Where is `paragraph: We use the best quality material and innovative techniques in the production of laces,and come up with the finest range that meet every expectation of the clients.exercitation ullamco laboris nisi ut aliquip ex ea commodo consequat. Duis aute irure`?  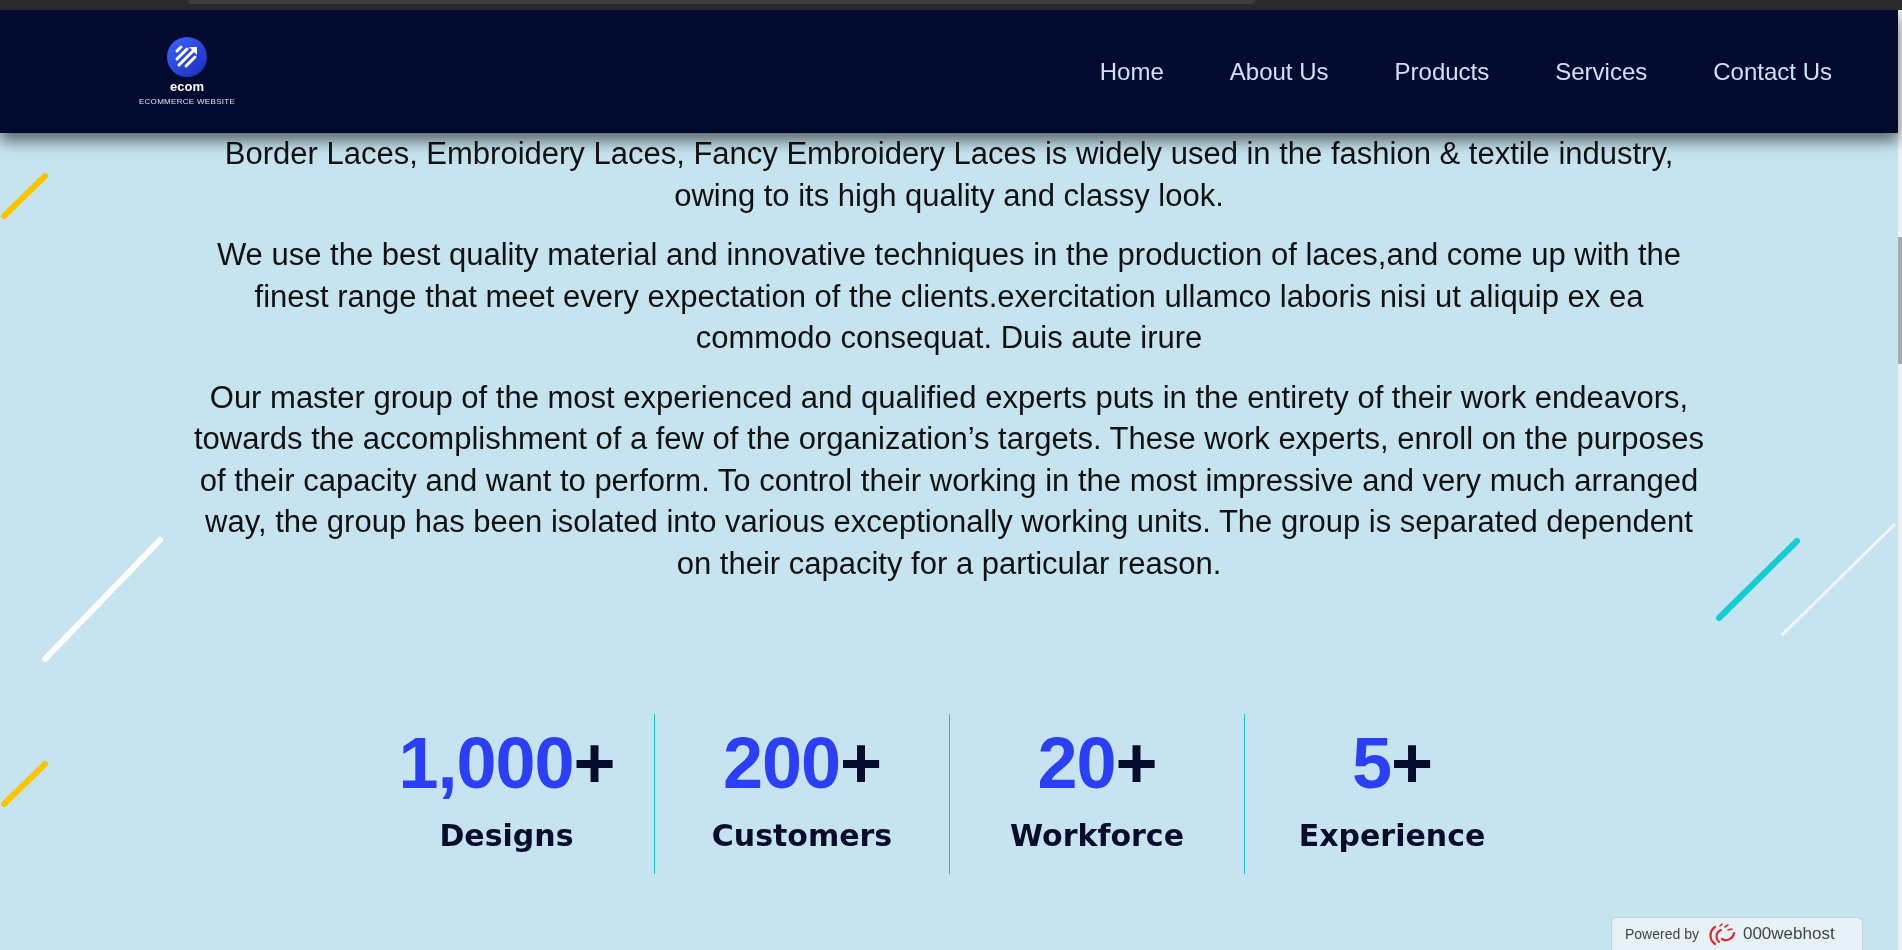 paragraph: We use the best quality material and innovative techniques in the production of laces,and come up with the finest range that meet every expectation of the clients.exercitation ullamco laboris nisi ut aliquip ex ea commodo consequat. Duis aute irure is located at coordinates (949, 296).